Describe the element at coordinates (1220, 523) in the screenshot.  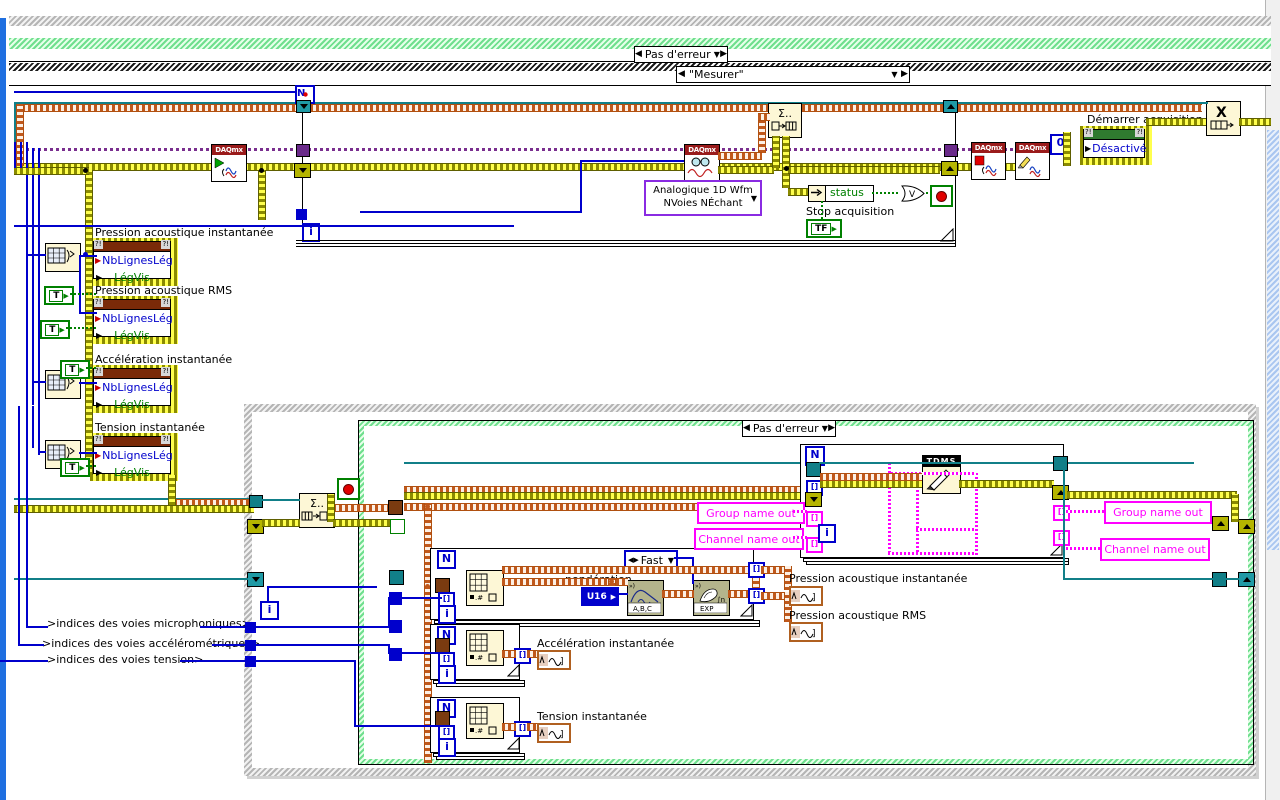
I see `tunnel-err-green-right` at that location.